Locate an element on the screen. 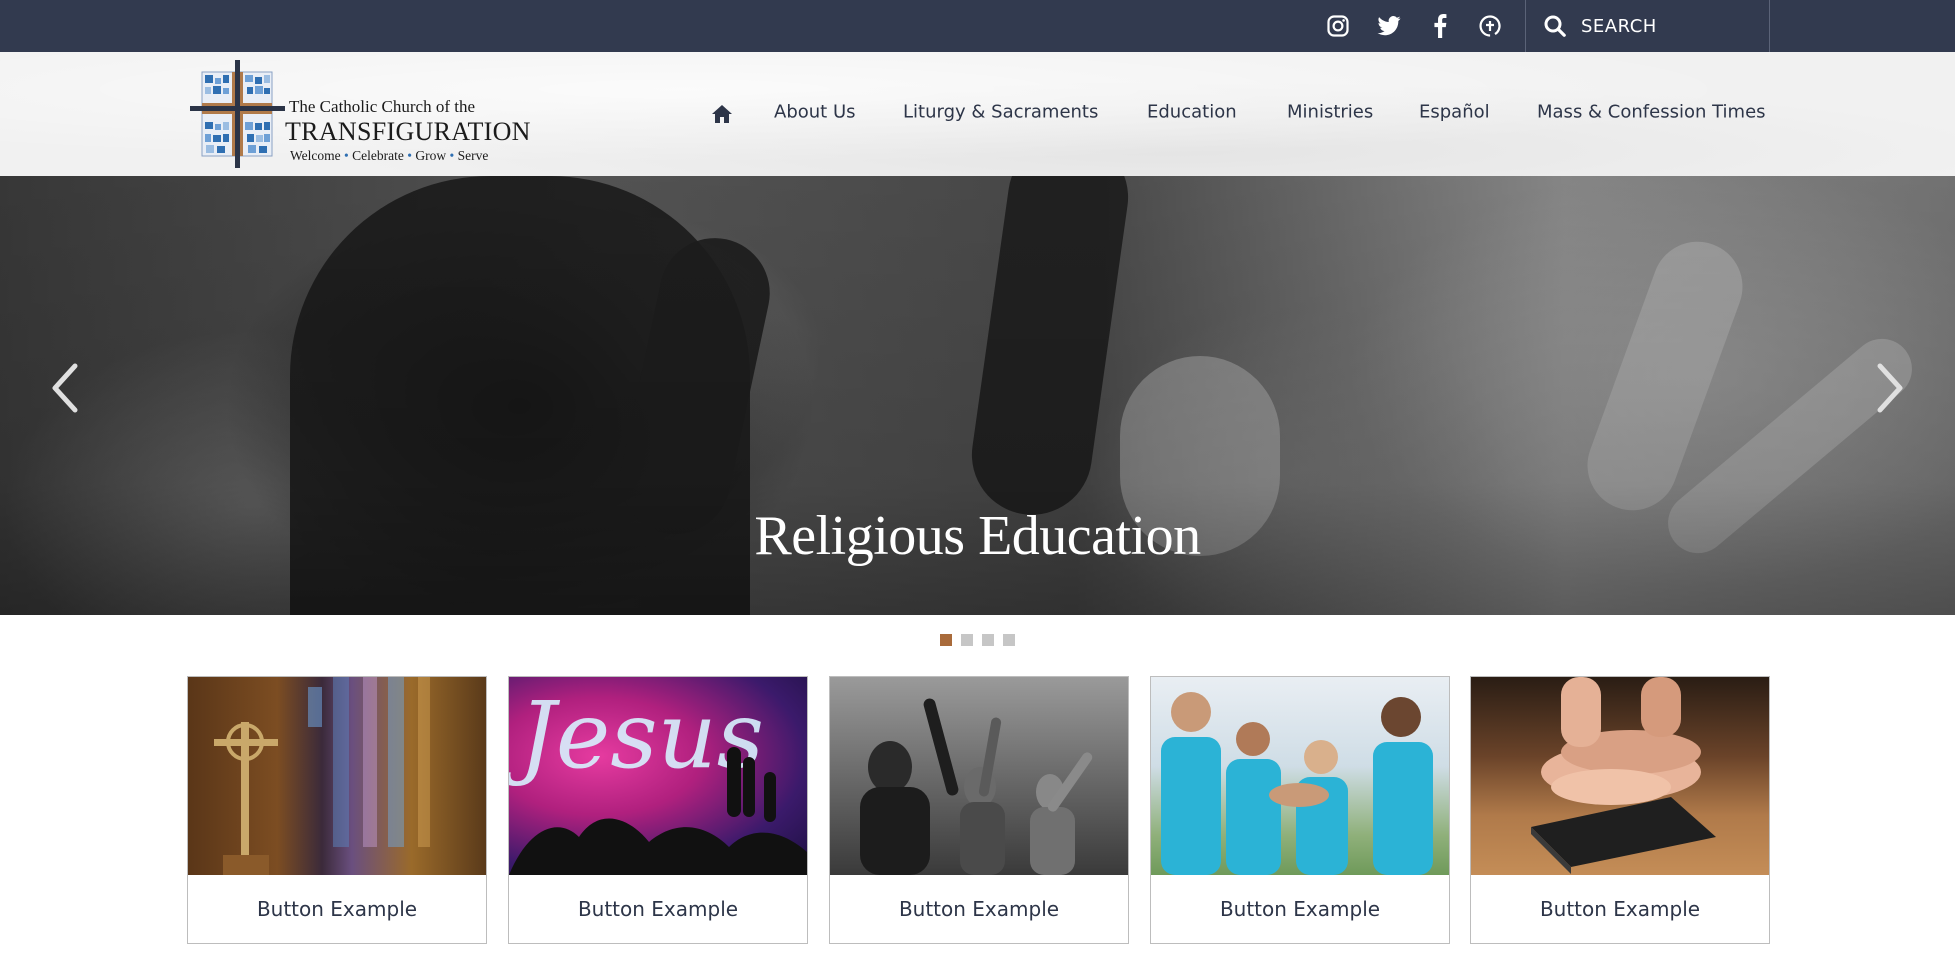 This screenshot has width=1955, height=957. feature-card-4: Button Example is located at coordinates (1300, 810).